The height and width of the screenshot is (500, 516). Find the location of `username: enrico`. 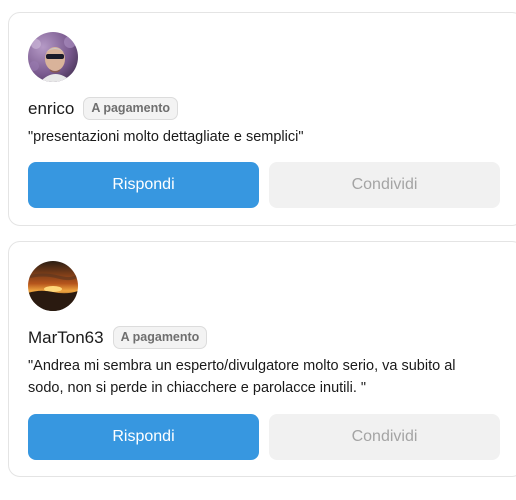

username: enrico is located at coordinates (51, 109).